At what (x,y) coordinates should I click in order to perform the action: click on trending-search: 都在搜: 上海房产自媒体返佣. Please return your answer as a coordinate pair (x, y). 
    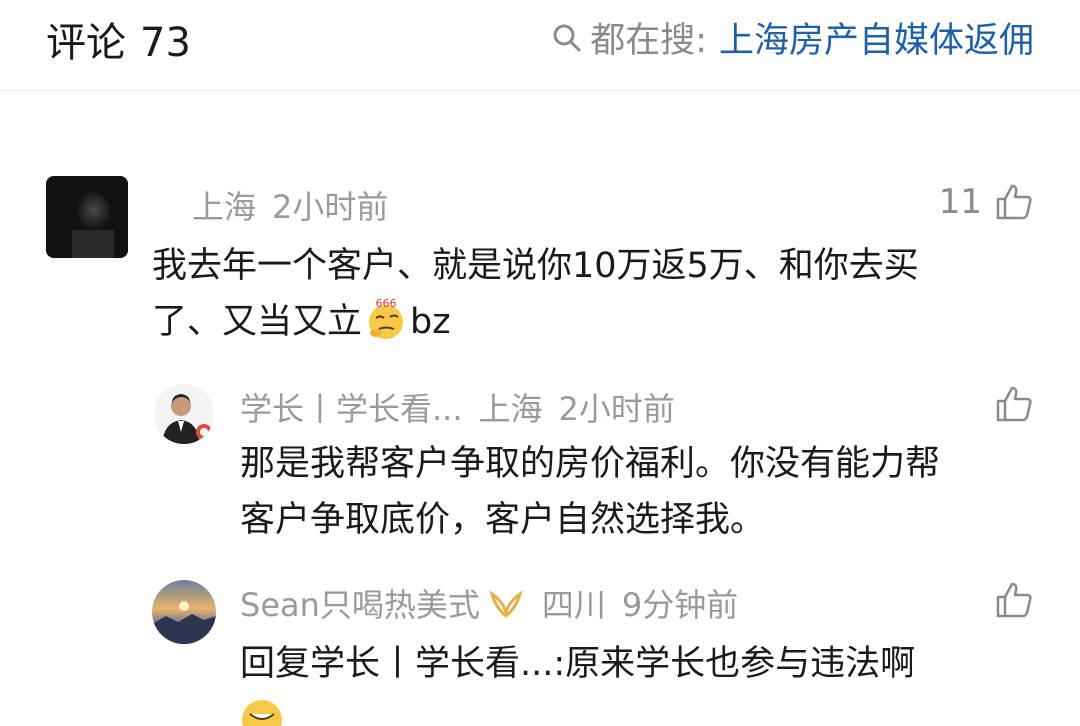
    Looking at the image, I should click on (793, 37).